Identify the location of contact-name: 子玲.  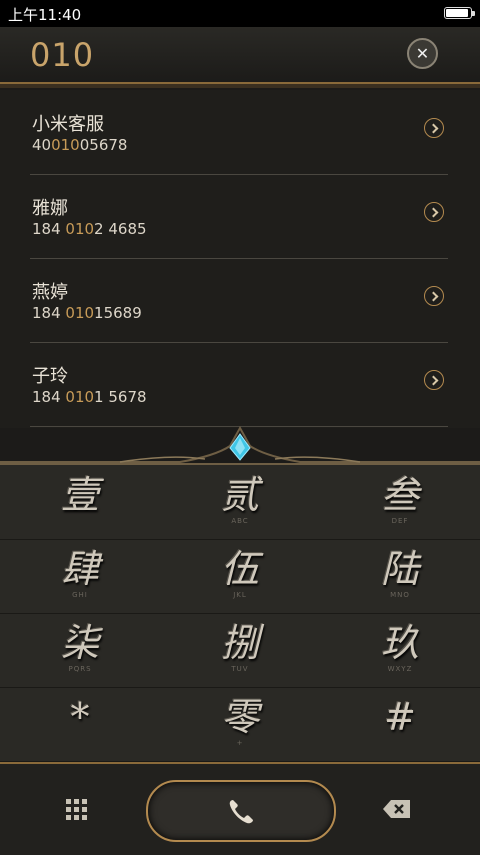
(50, 376).